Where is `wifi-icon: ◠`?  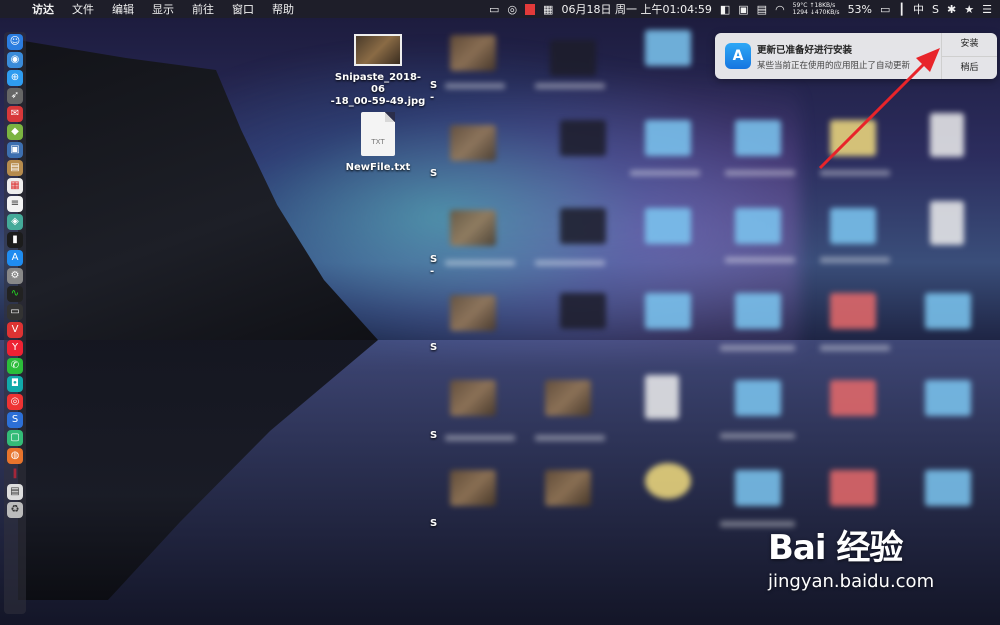
wifi-icon: ◠ is located at coordinates (780, 9).